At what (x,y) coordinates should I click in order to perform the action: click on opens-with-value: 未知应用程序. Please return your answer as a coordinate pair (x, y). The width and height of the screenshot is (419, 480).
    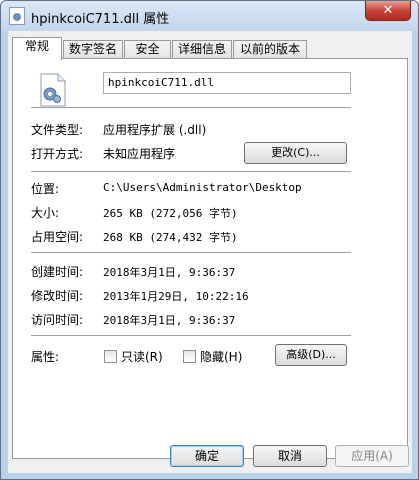
    Looking at the image, I should click on (139, 154).